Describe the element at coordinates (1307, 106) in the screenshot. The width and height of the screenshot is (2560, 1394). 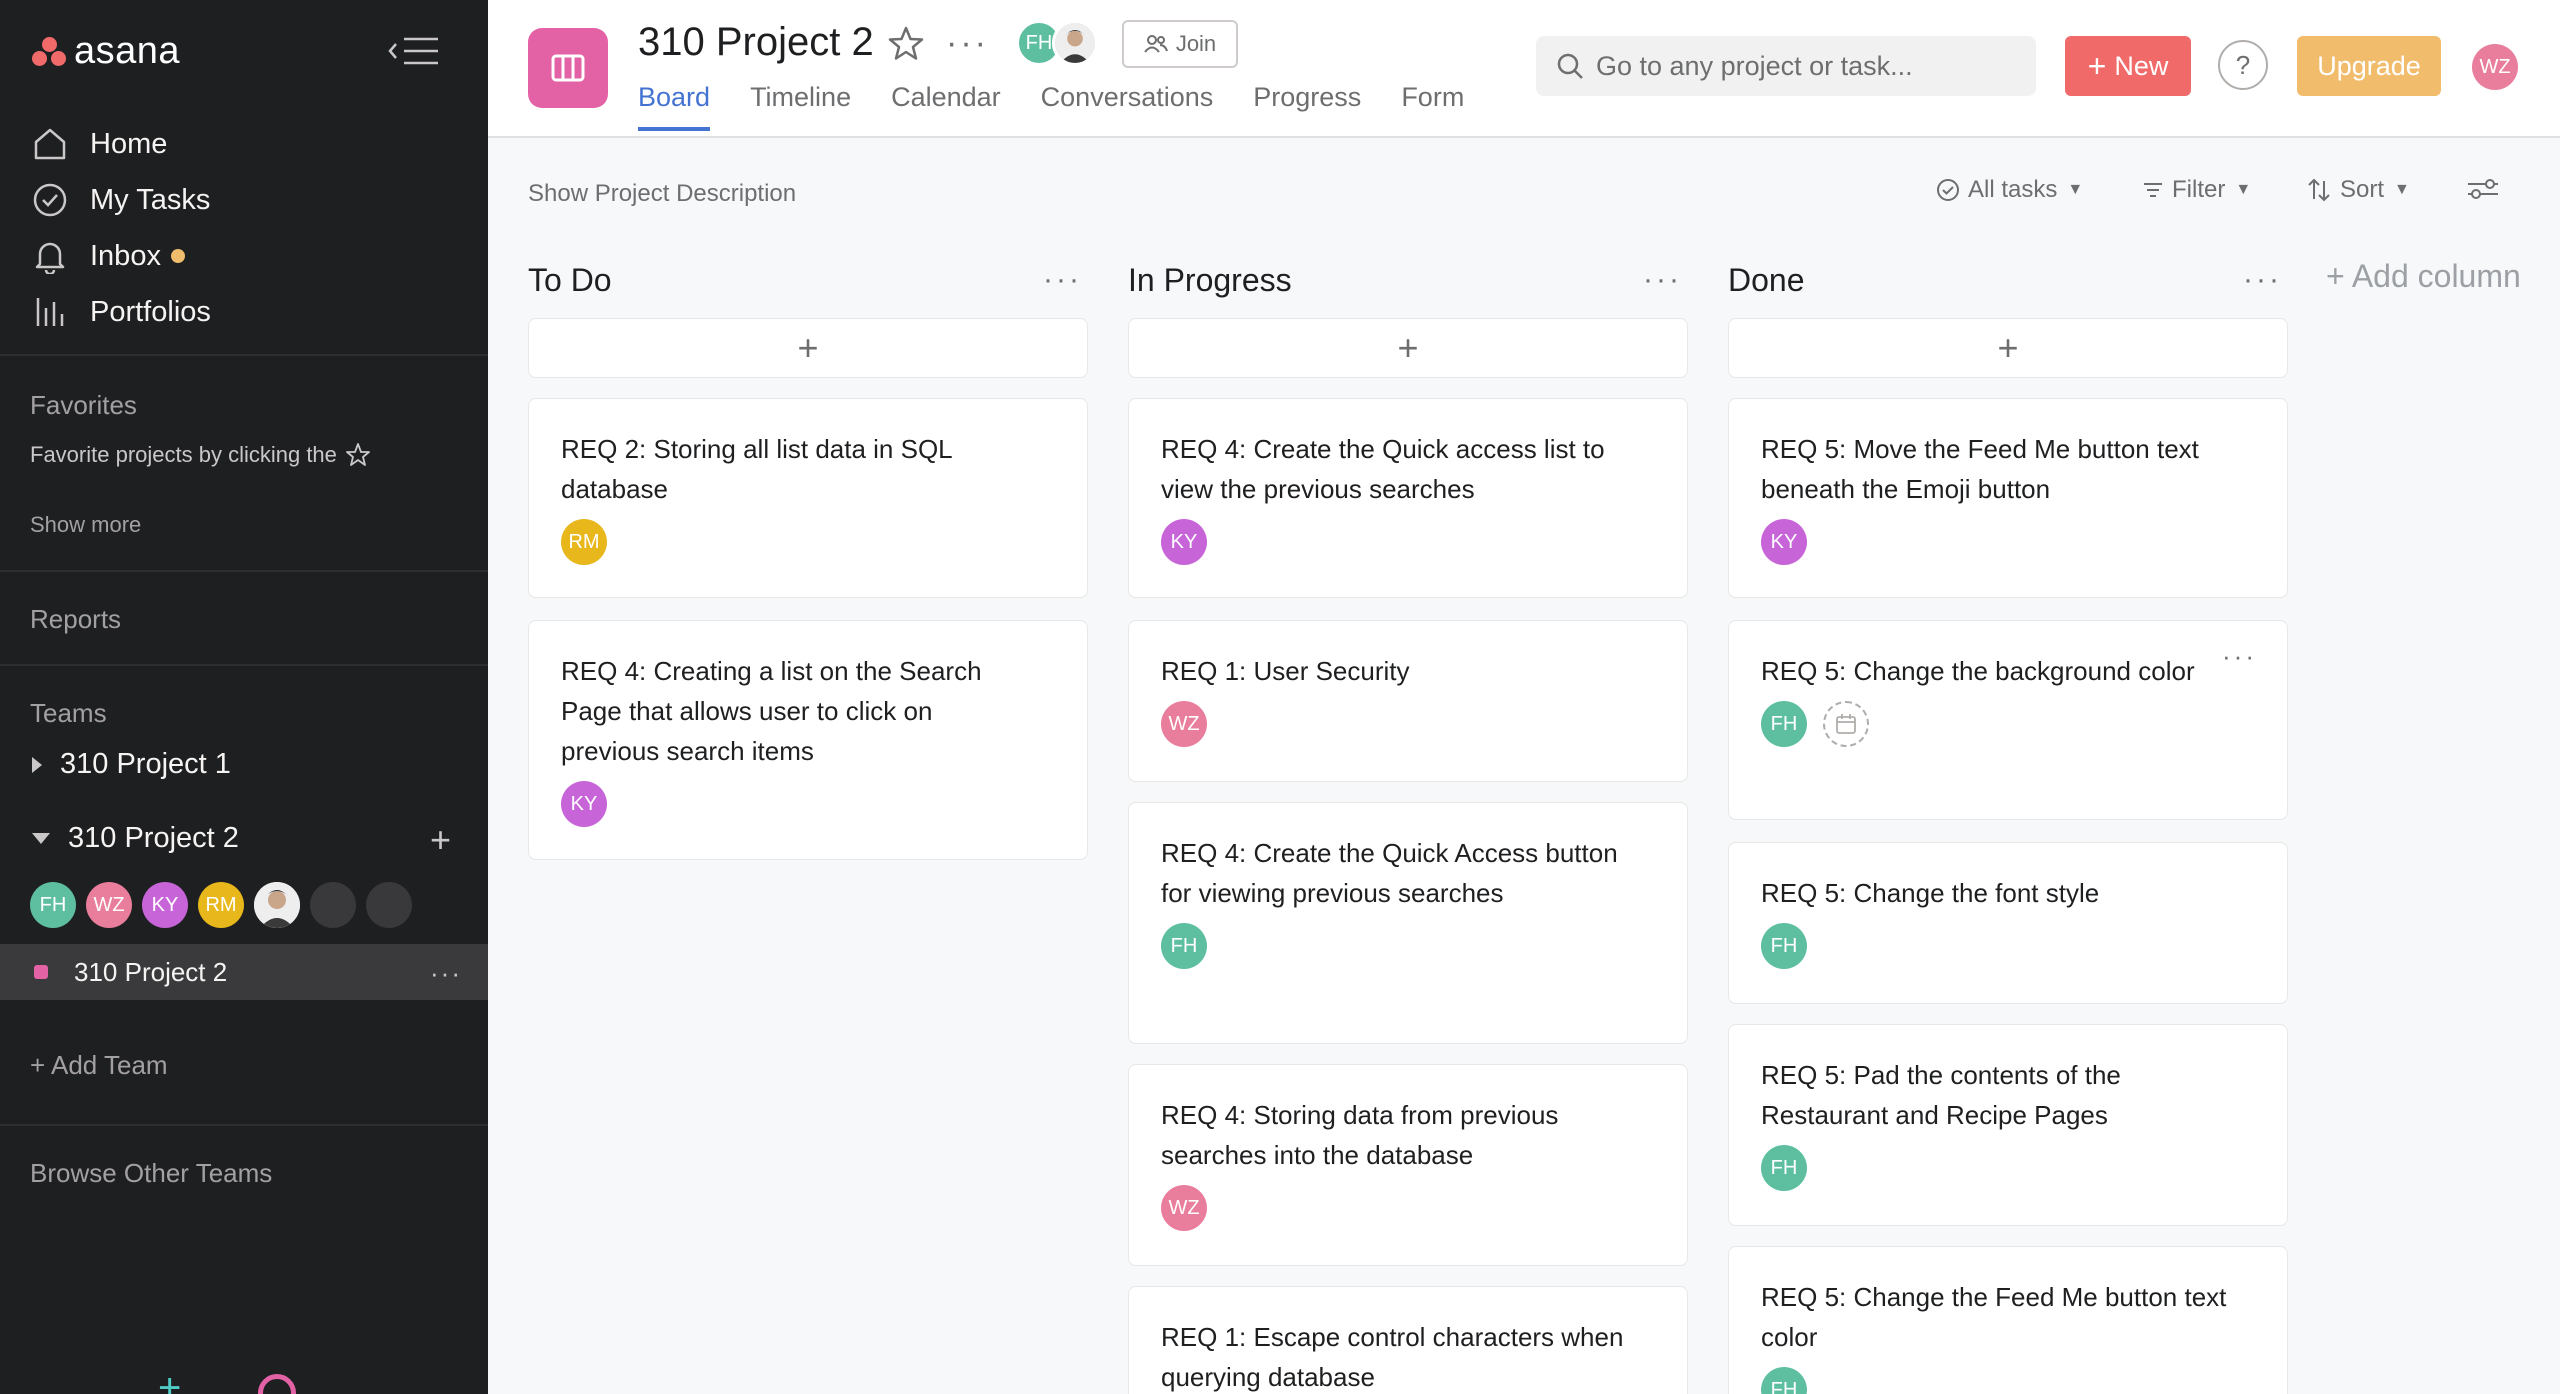
I see `tab-progress: Progress` at that location.